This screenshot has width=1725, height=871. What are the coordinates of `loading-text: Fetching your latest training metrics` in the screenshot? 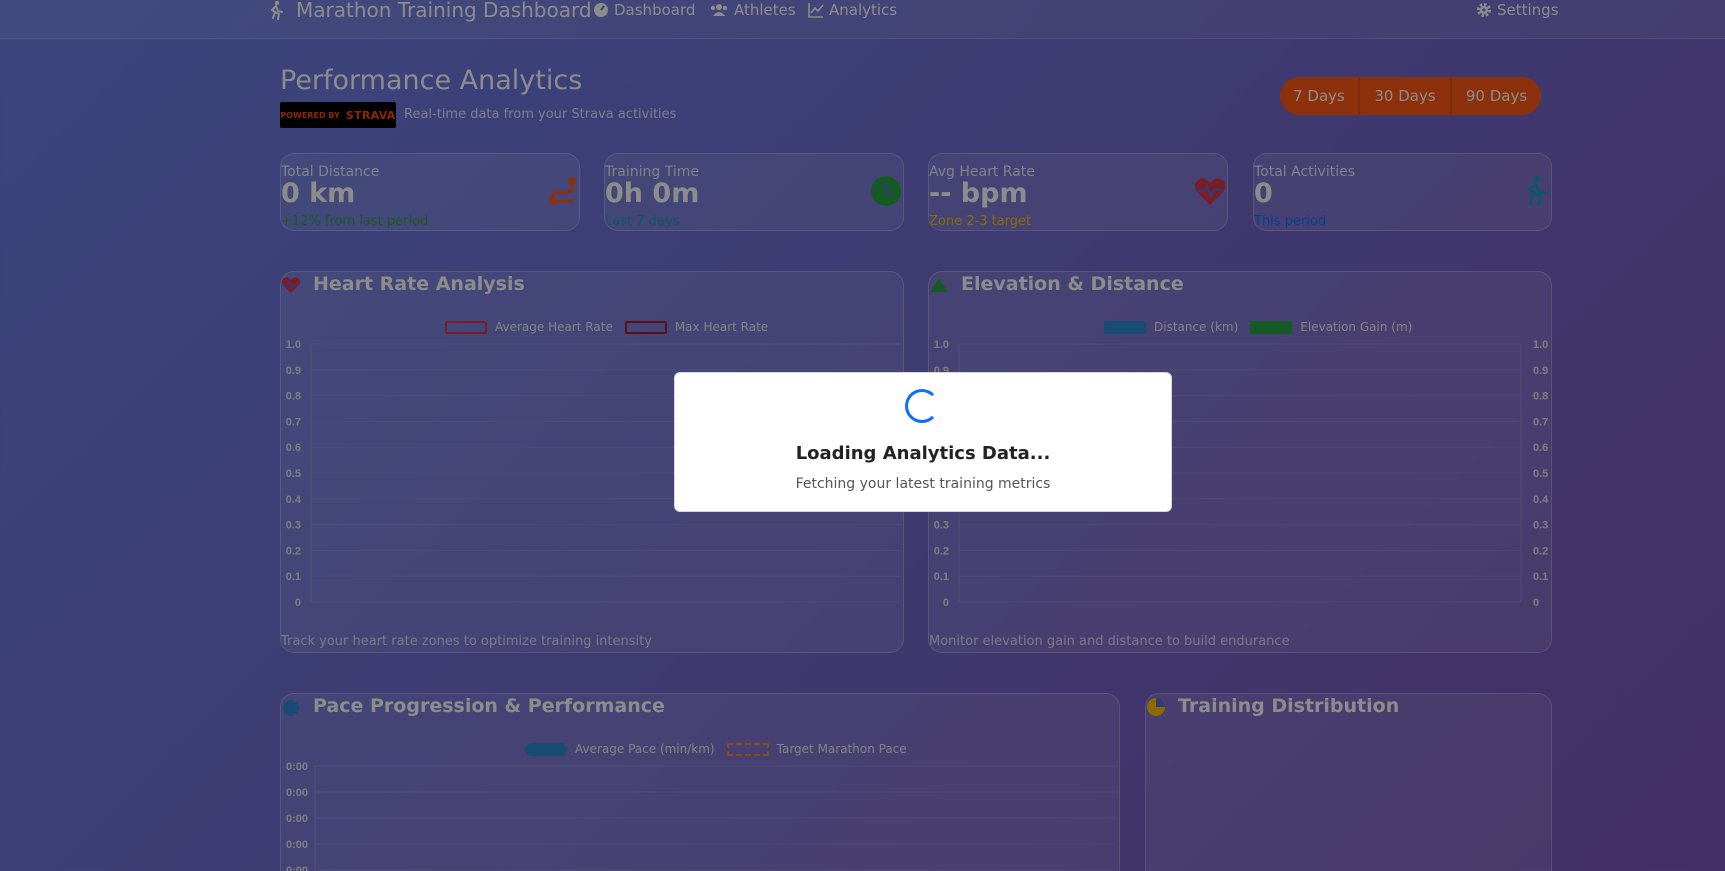 It's located at (923, 484).